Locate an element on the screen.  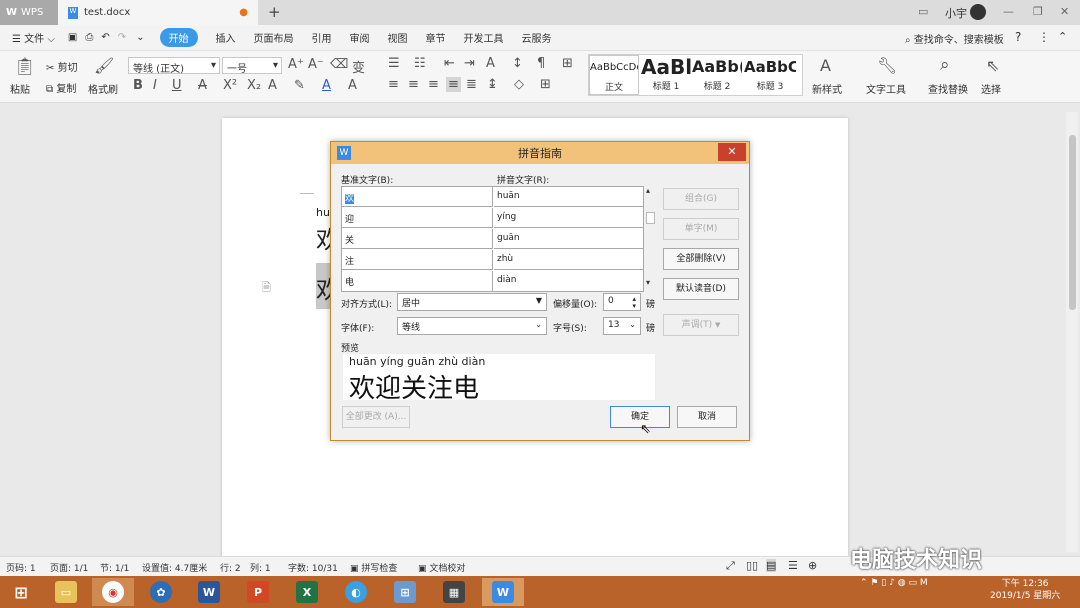
format-painter-icon: 🖌︎ is located at coordinates (104, 65).